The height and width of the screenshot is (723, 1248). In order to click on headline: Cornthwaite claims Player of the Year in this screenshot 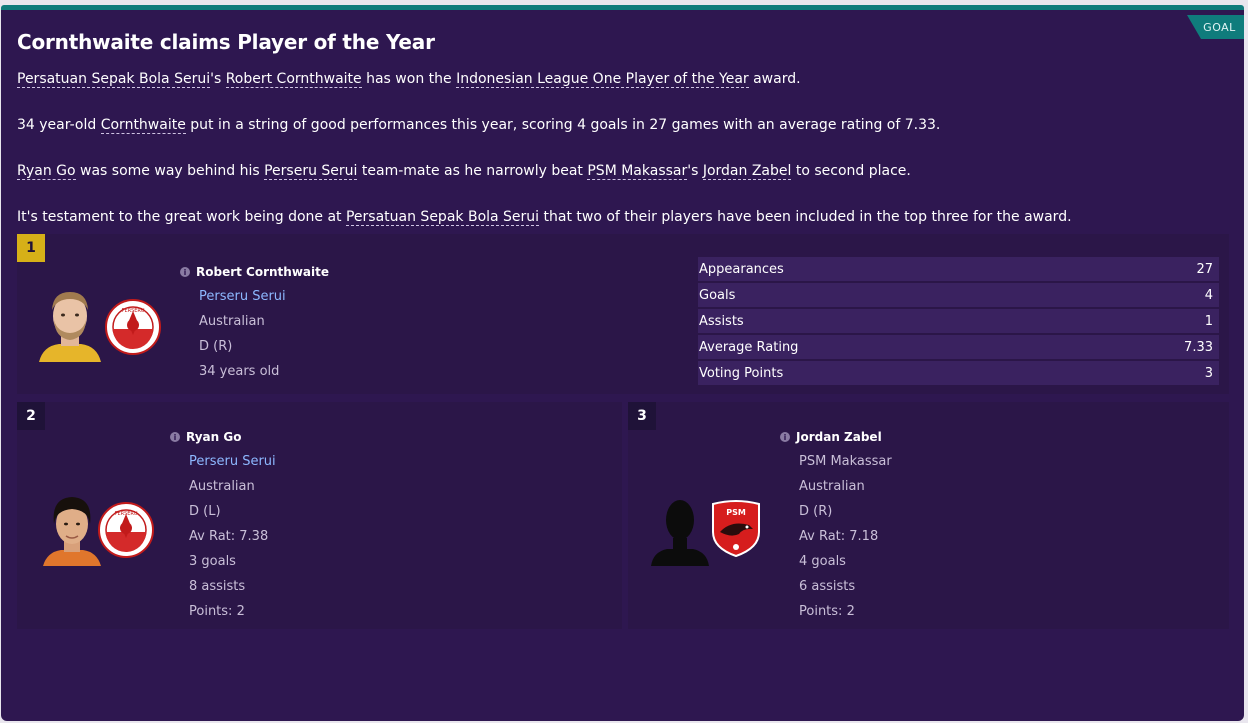, I will do `click(226, 42)`.